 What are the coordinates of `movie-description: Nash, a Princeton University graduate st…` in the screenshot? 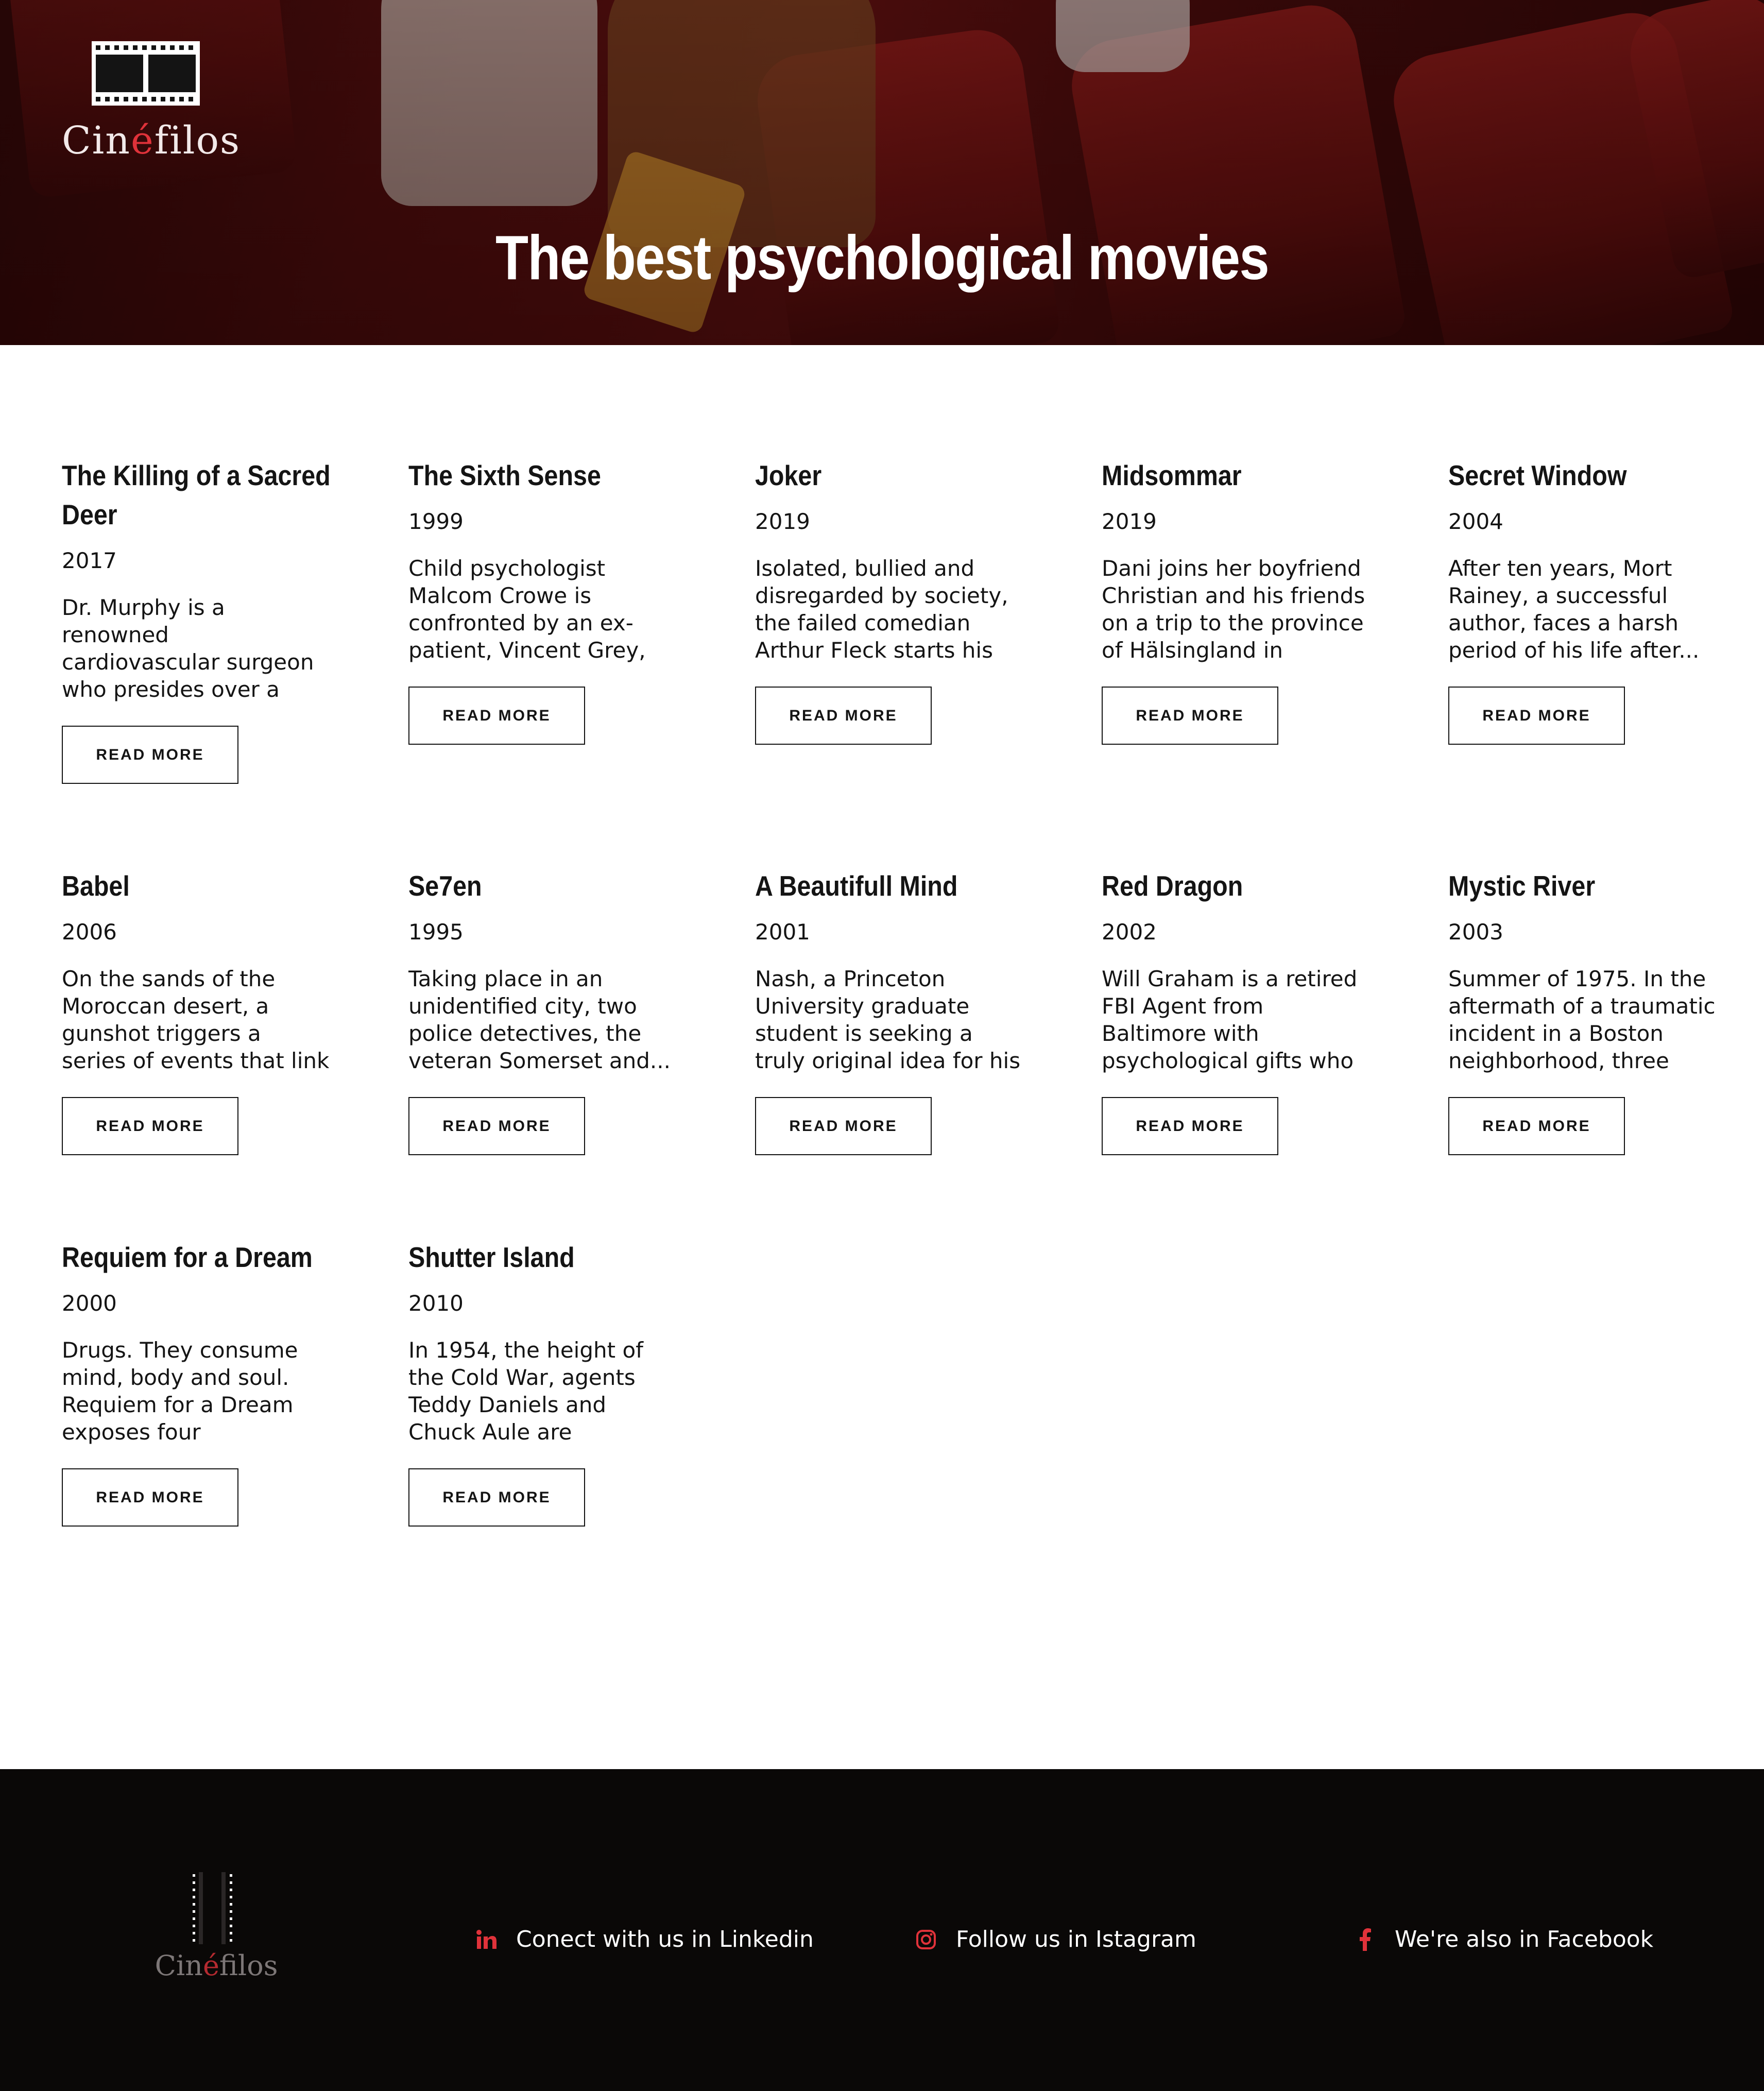 It's located at (888, 1020).